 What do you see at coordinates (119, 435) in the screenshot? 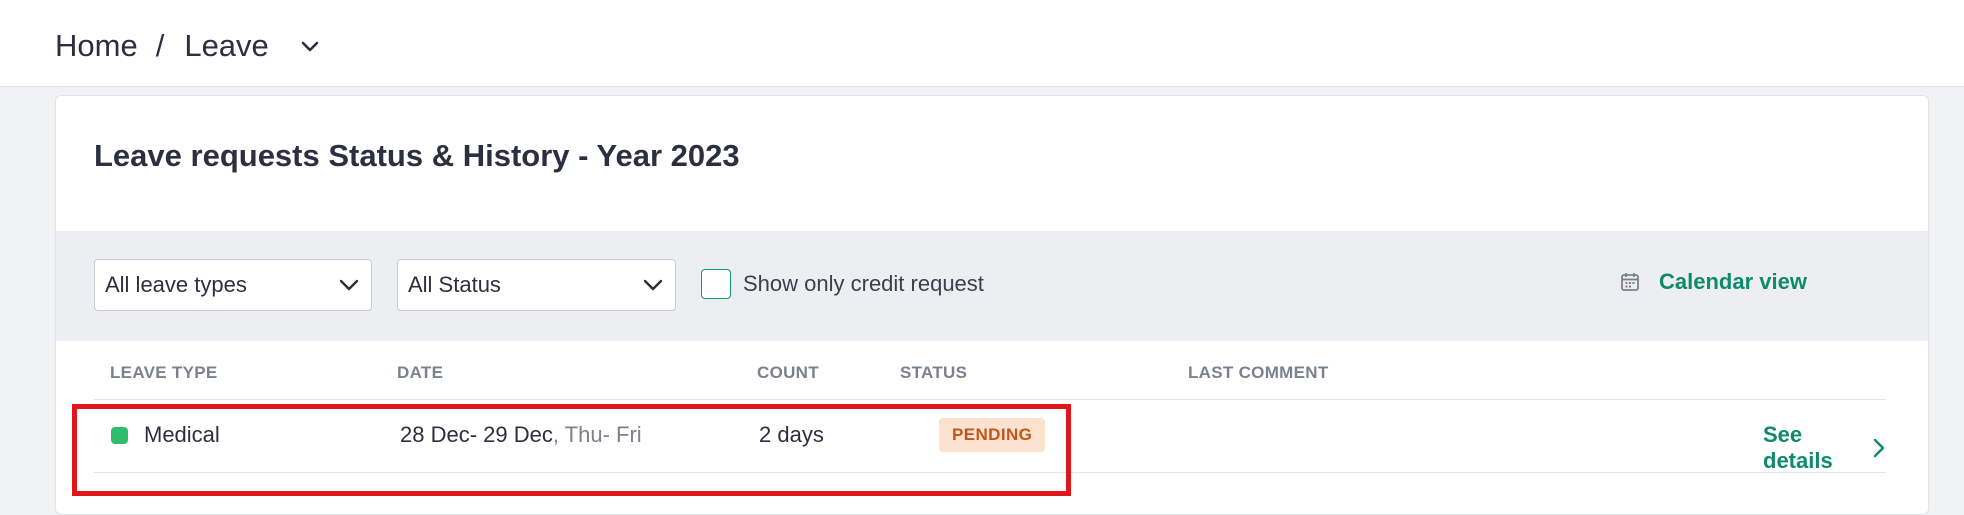
I see `leave-type-color-dot` at bounding box center [119, 435].